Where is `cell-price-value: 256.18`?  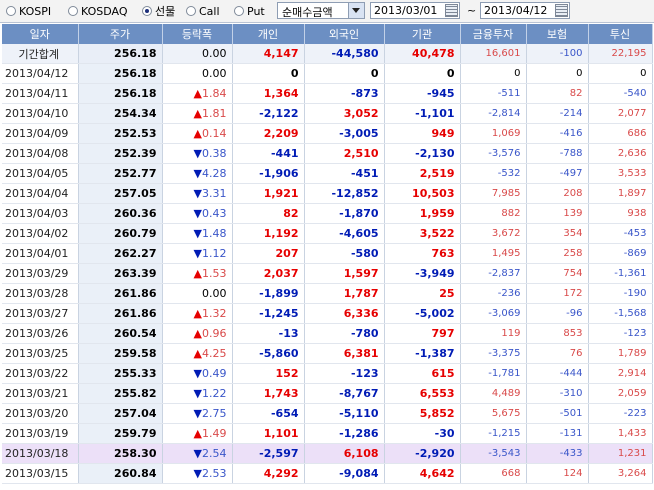
cell-price-value: 256.18 is located at coordinates (135, 73).